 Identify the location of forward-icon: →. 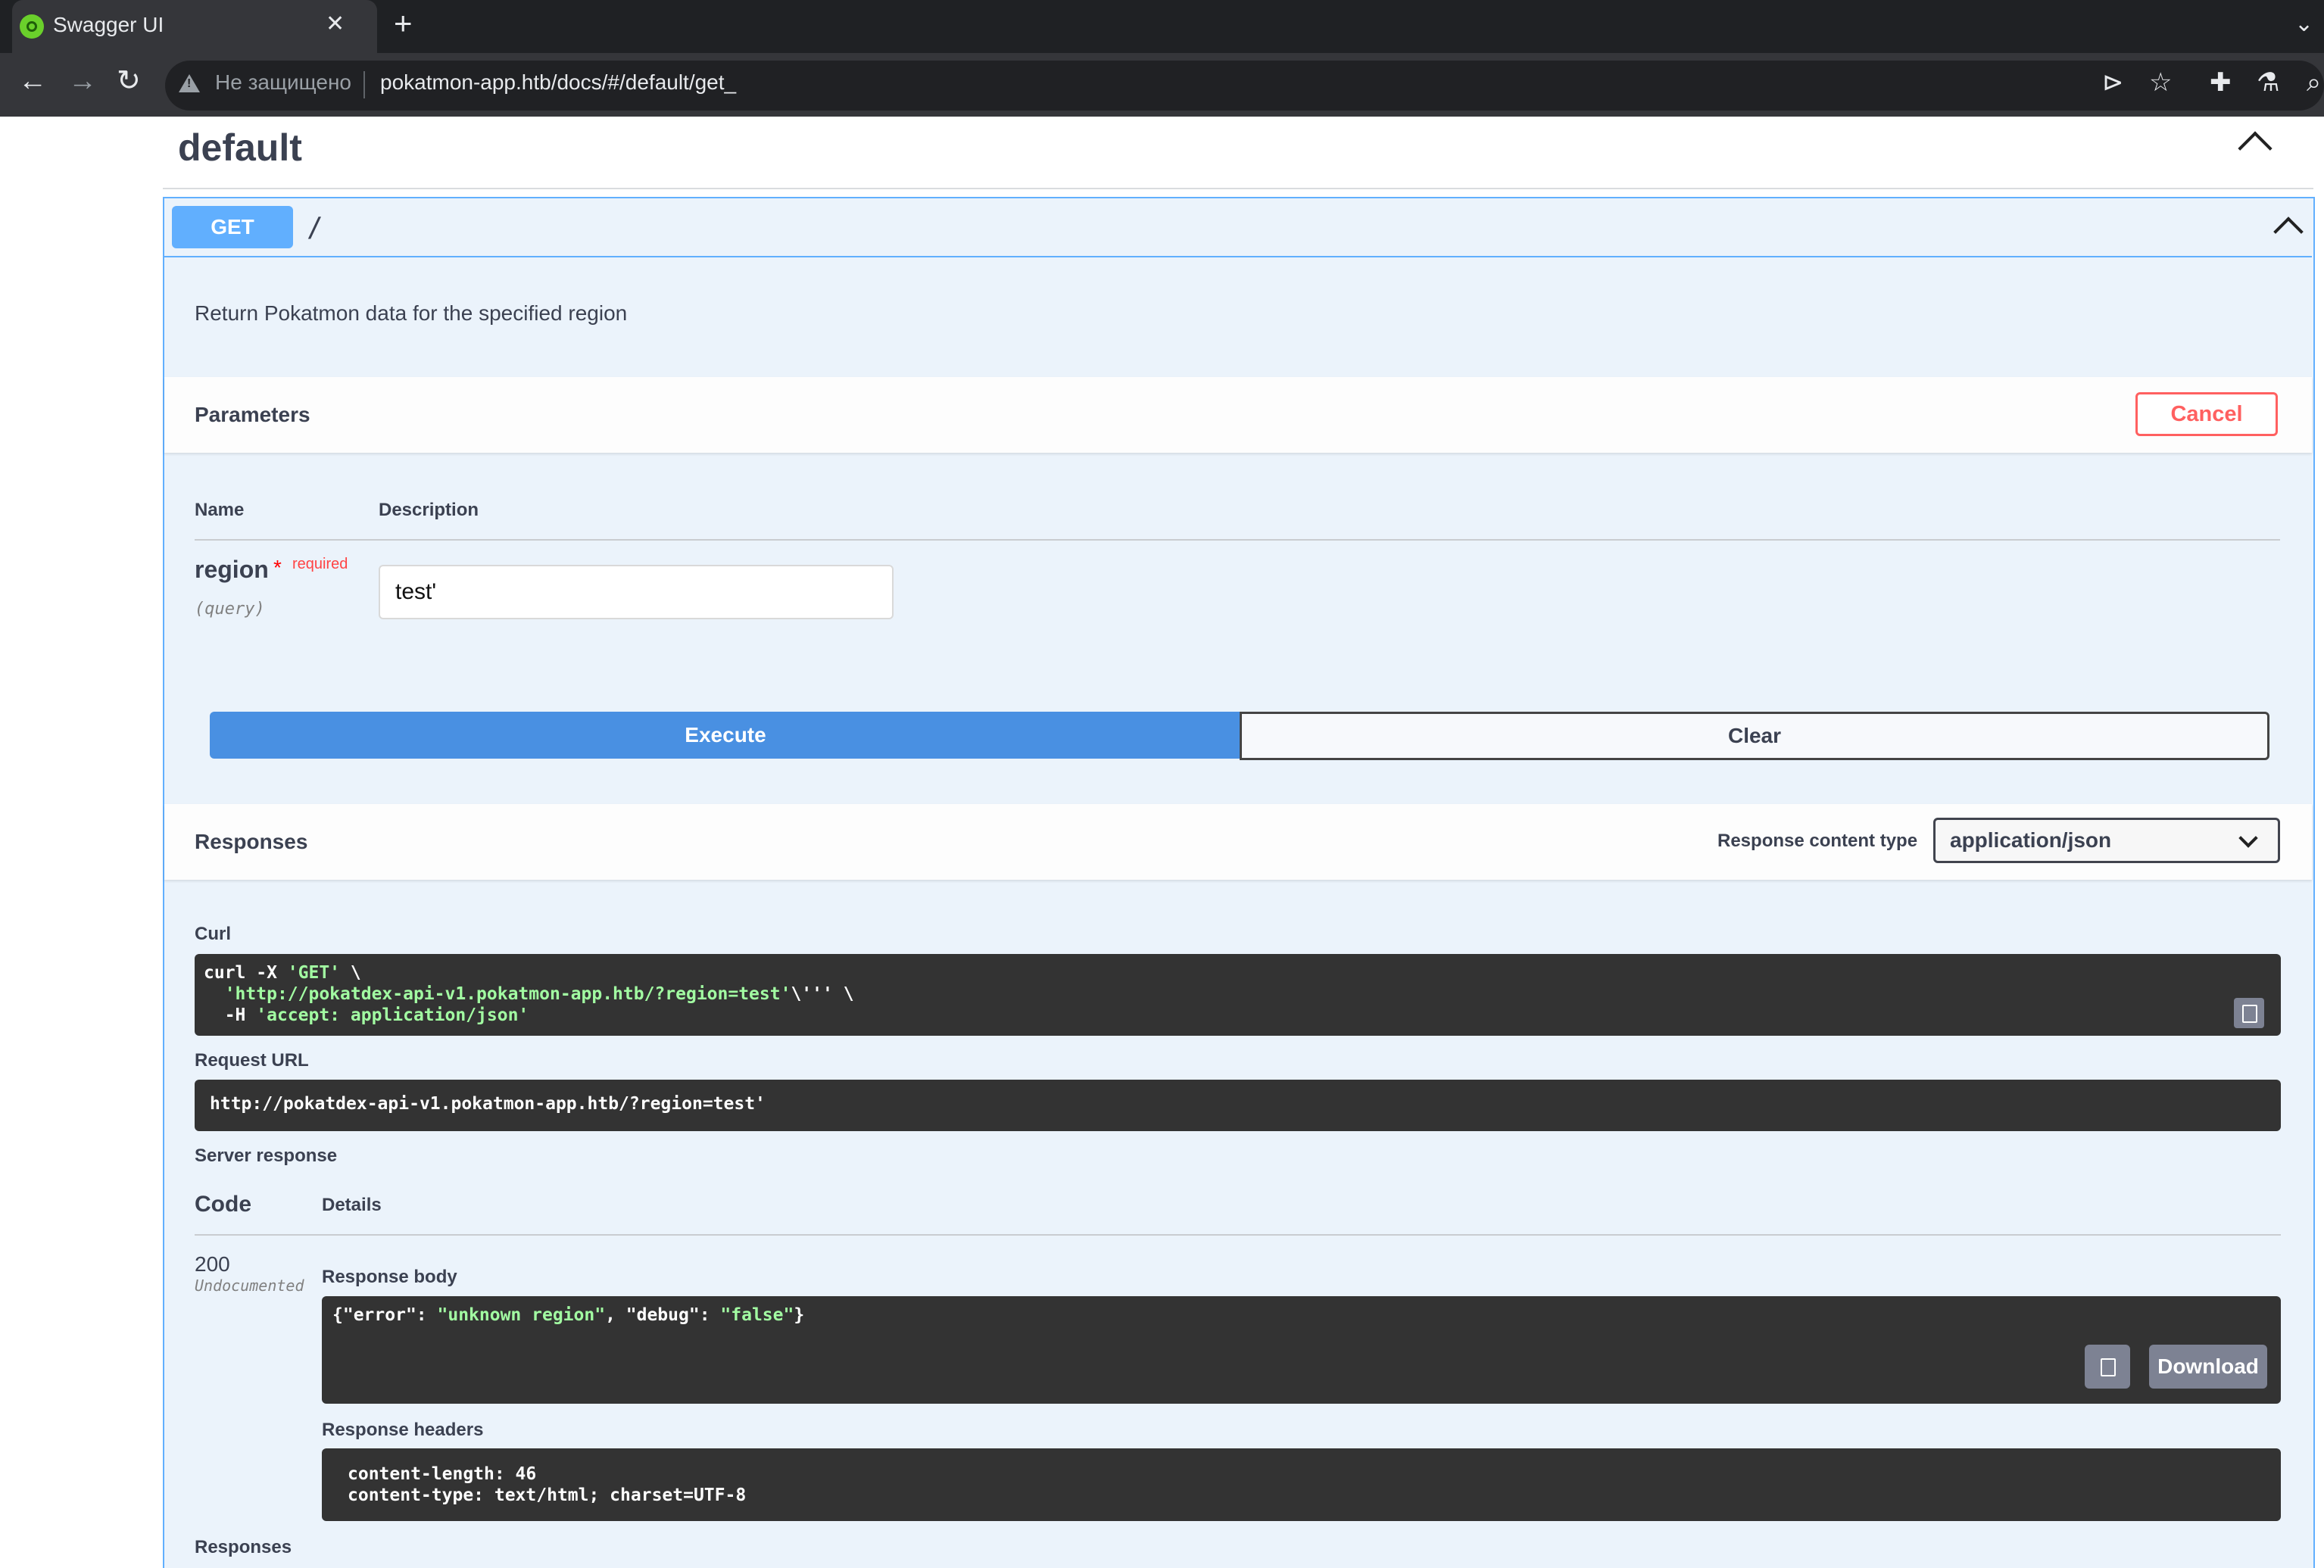
(82, 81).